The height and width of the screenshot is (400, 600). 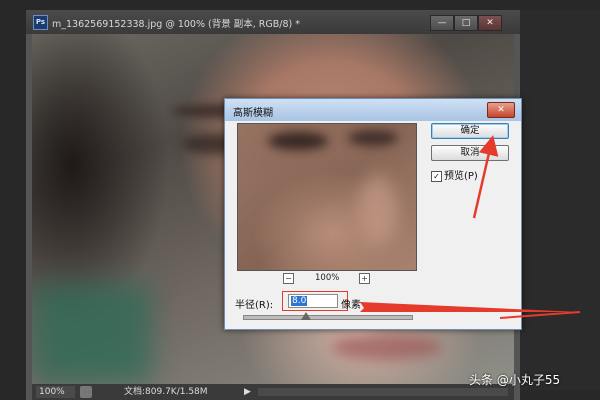 What do you see at coordinates (515, 380) in the screenshot?
I see `watermark-text: 头条 @小丸子55` at bounding box center [515, 380].